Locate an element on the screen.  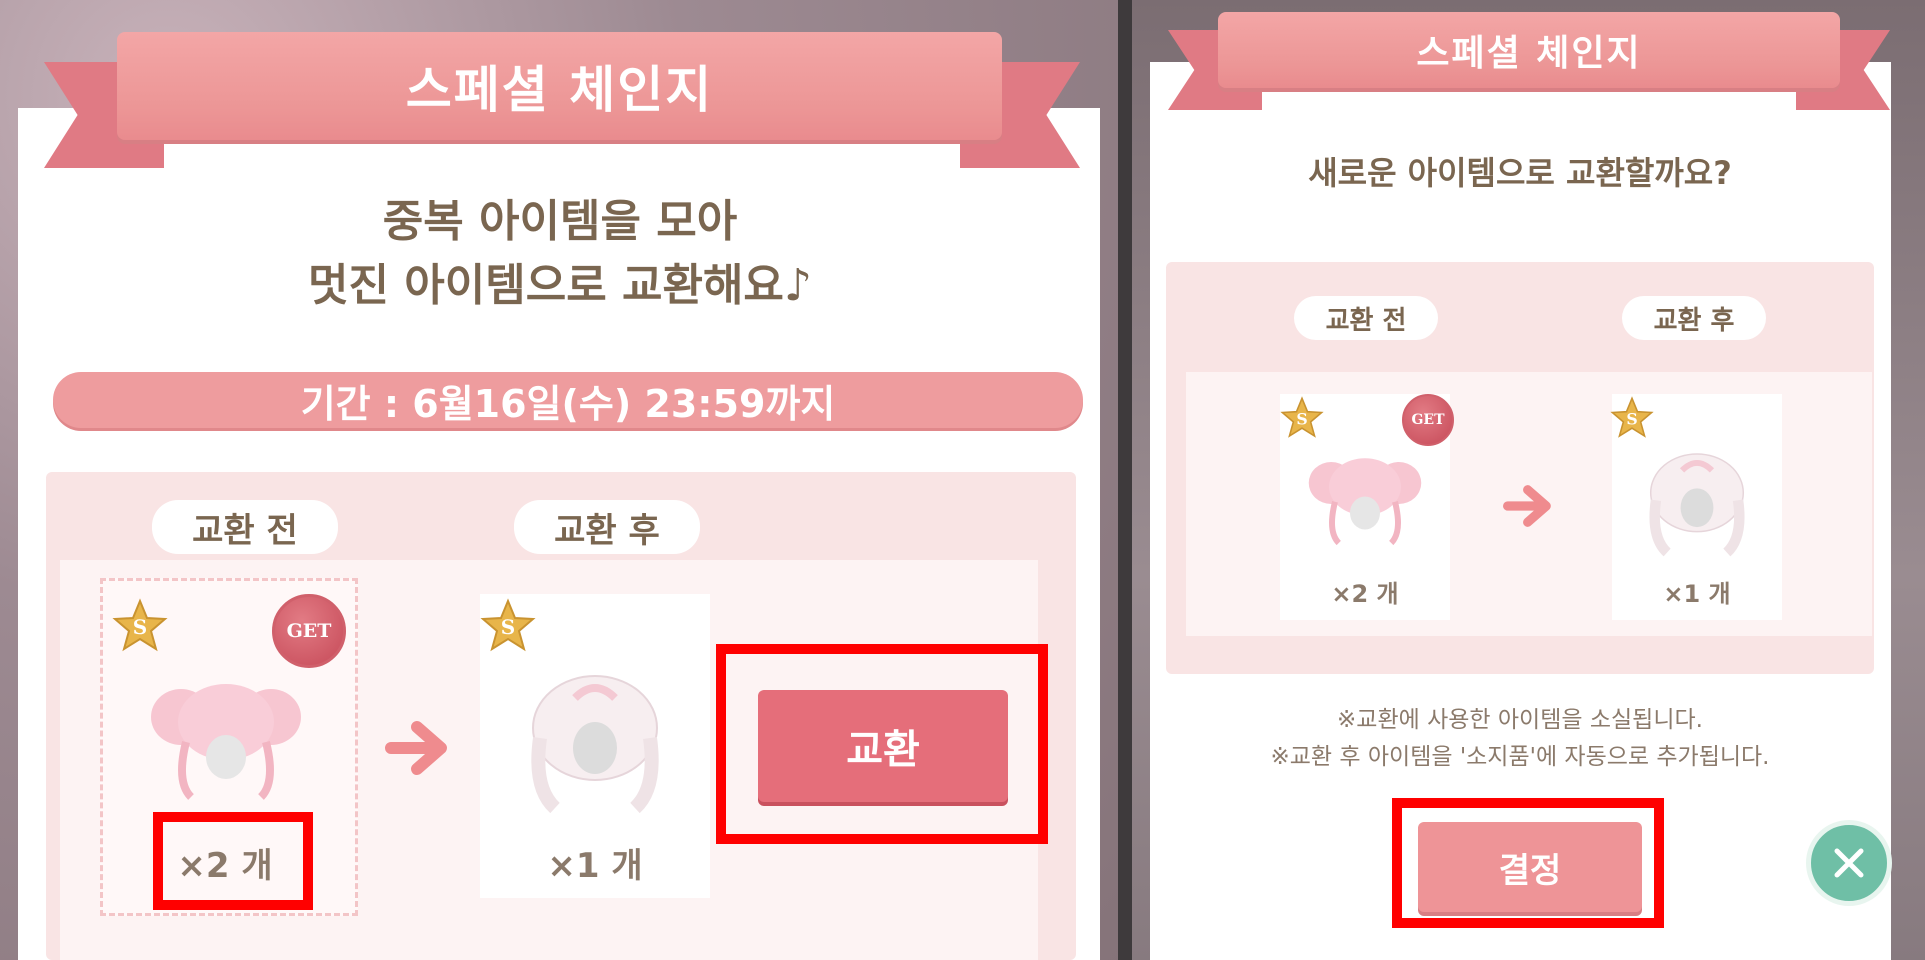
highlight-box-before-qty is located at coordinates (233, 861).